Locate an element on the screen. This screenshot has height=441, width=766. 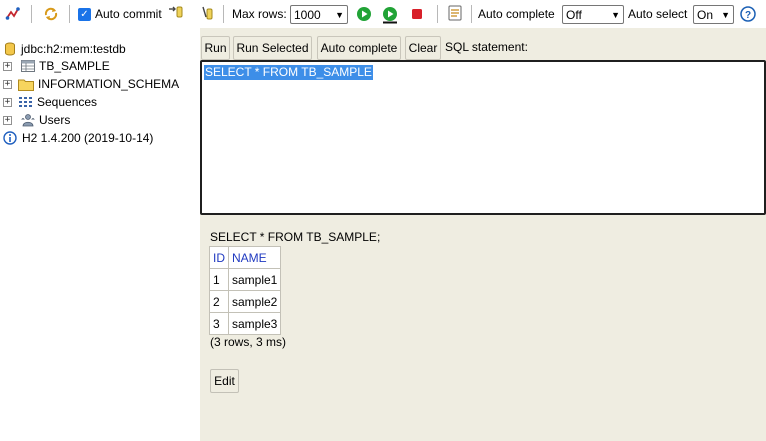
column-header-name: NAME is located at coordinates (254, 257).